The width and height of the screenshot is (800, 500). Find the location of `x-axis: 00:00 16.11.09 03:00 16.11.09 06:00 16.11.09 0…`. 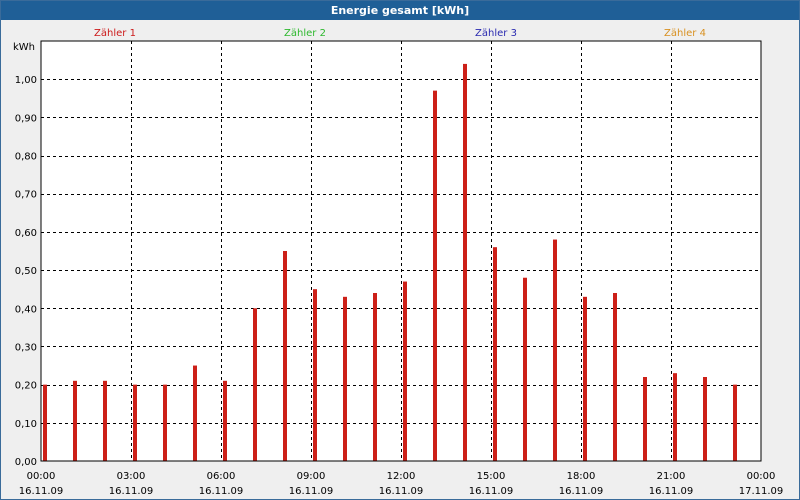

x-axis: 00:00 16.11.09 03:00 16.11.09 06:00 16.11.09 0… is located at coordinates (401, 484).